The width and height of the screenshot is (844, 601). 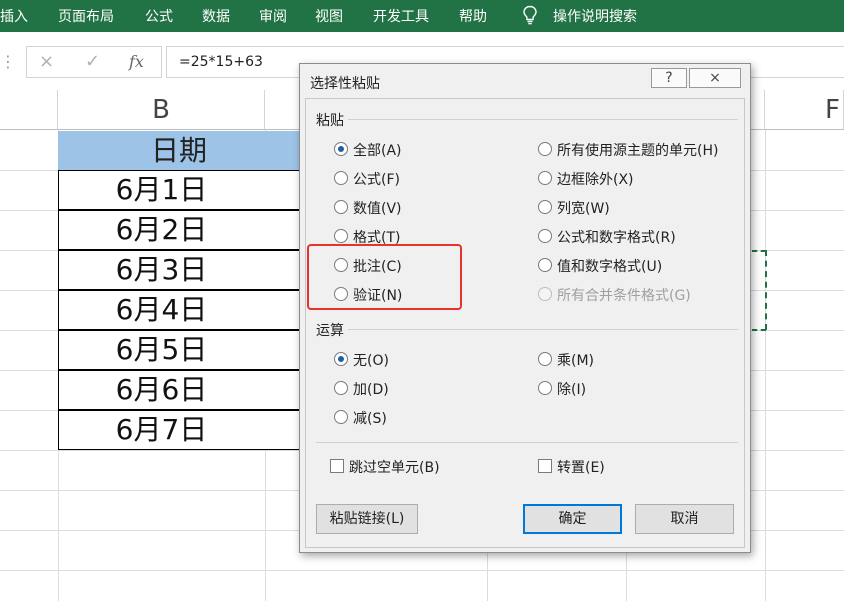 What do you see at coordinates (8, 62) in the screenshot?
I see `name-box-splitter: ⋮` at bounding box center [8, 62].